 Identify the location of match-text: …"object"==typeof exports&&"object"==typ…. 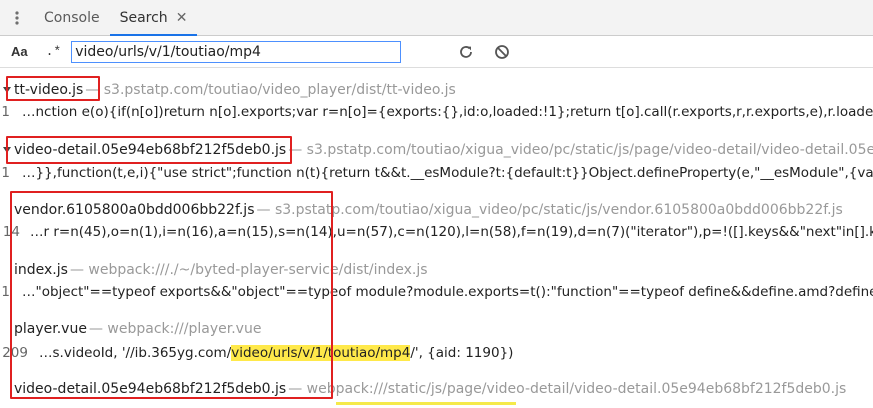
(447, 292).